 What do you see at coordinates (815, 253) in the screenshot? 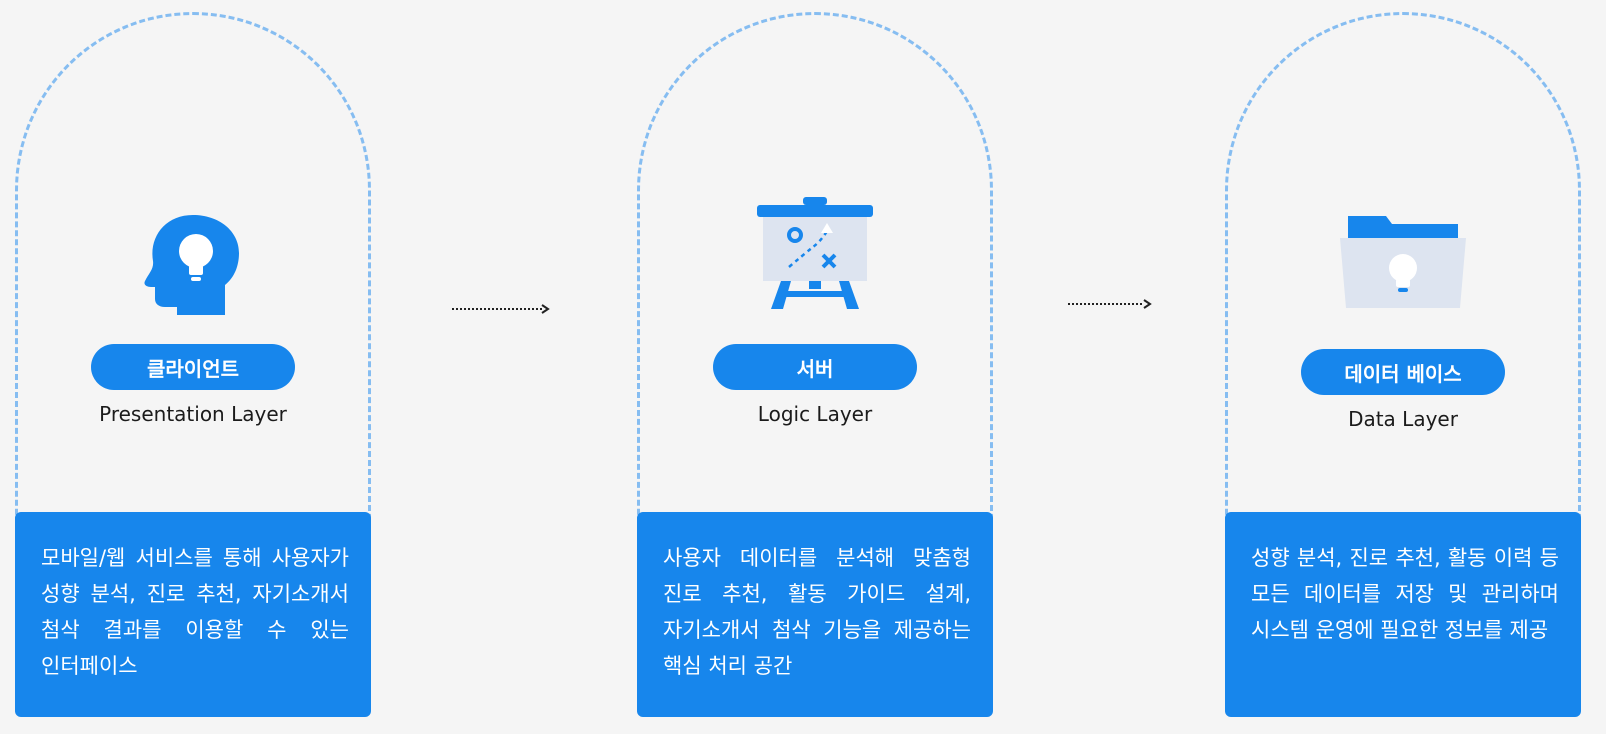
I see `strategy-board-icon` at bounding box center [815, 253].